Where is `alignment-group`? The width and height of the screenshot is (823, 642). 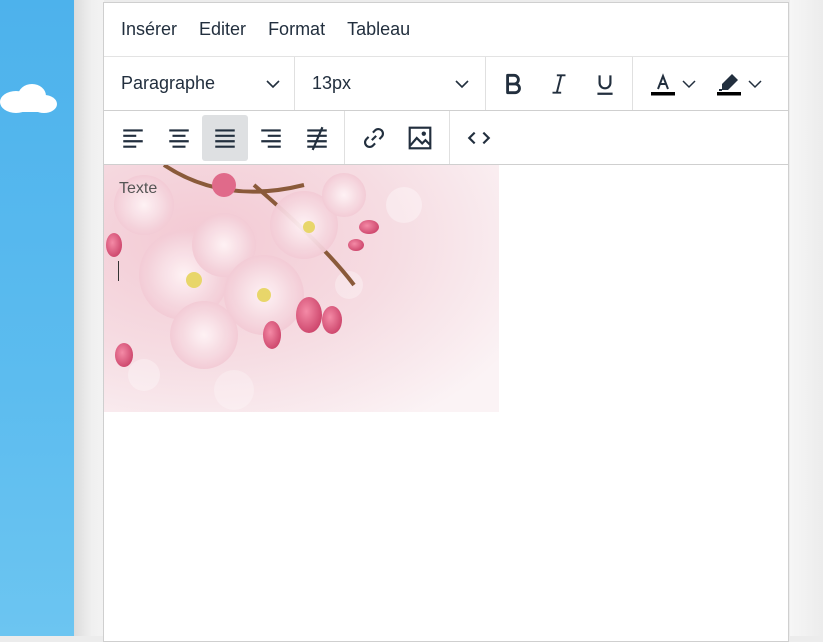
alignment-group is located at coordinates (224, 137).